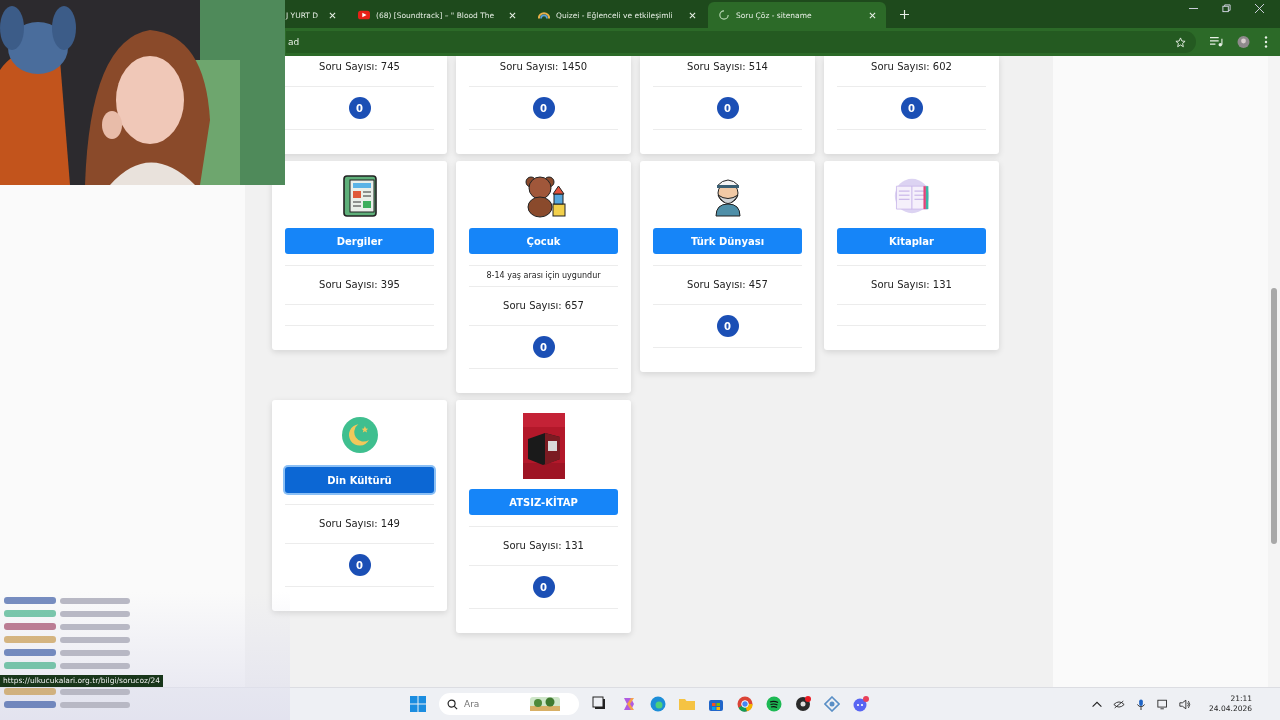 The height and width of the screenshot is (720, 1280). What do you see at coordinates (1180, 42) in the screenshot?
I see `star-icon` at bounding box center [1180, 42].